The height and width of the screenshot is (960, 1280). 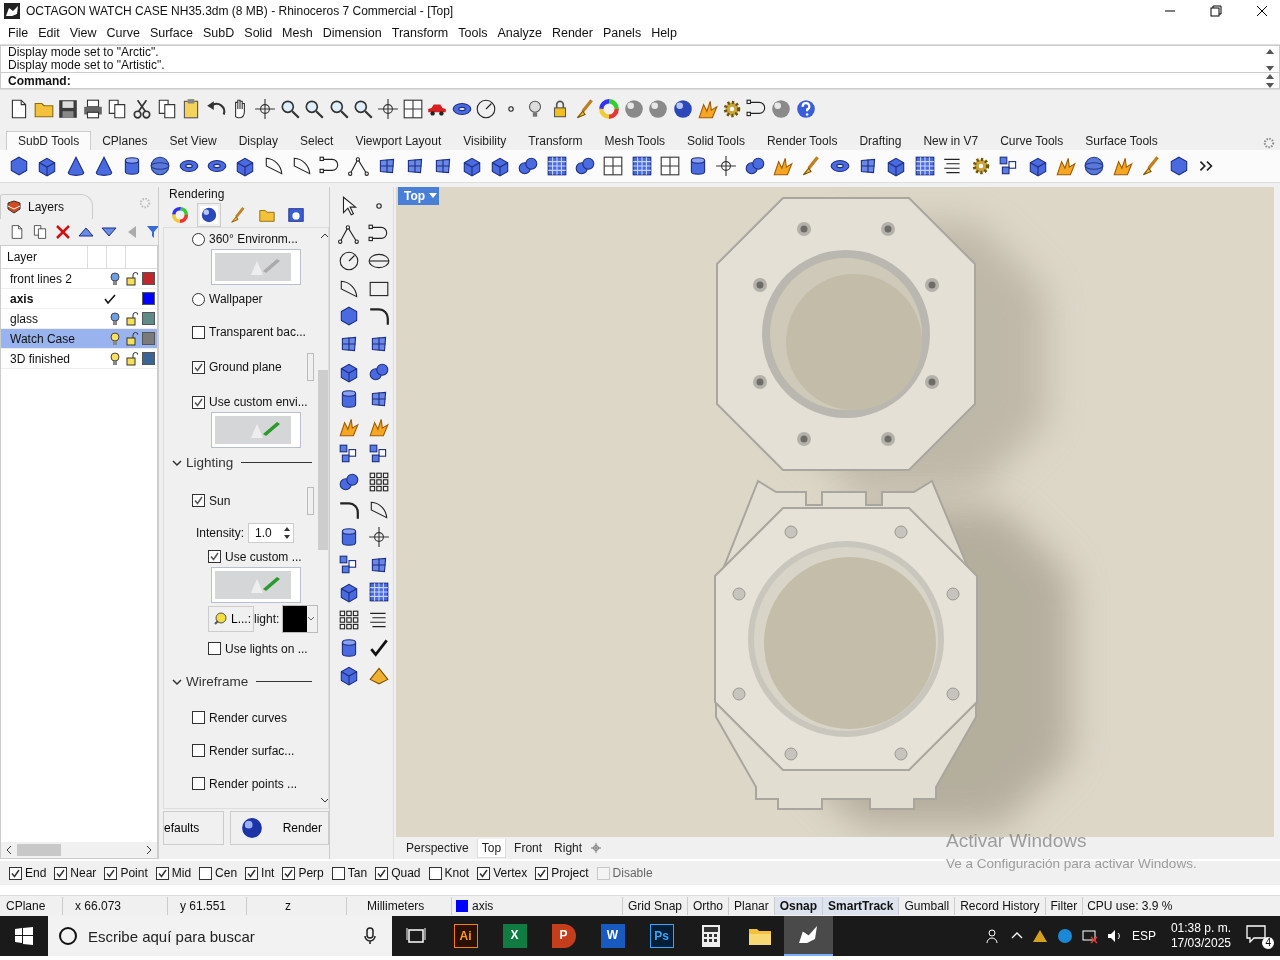 What do you see at coordinates (49, 140) in the screenshot?
I see `toolbar-tab: SubD Tools` at bounding box center [49, 140].